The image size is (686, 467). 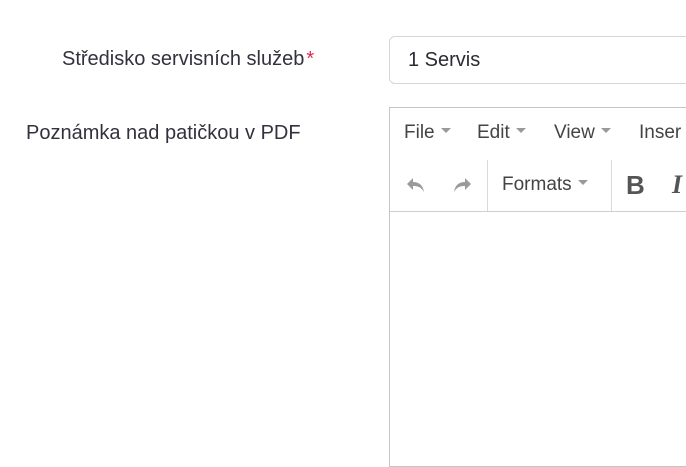 What do you see at coordinates (537, 60) in the screenshot?
I see `service-center-select: 1 Servis` at bounding box center [537, 60].